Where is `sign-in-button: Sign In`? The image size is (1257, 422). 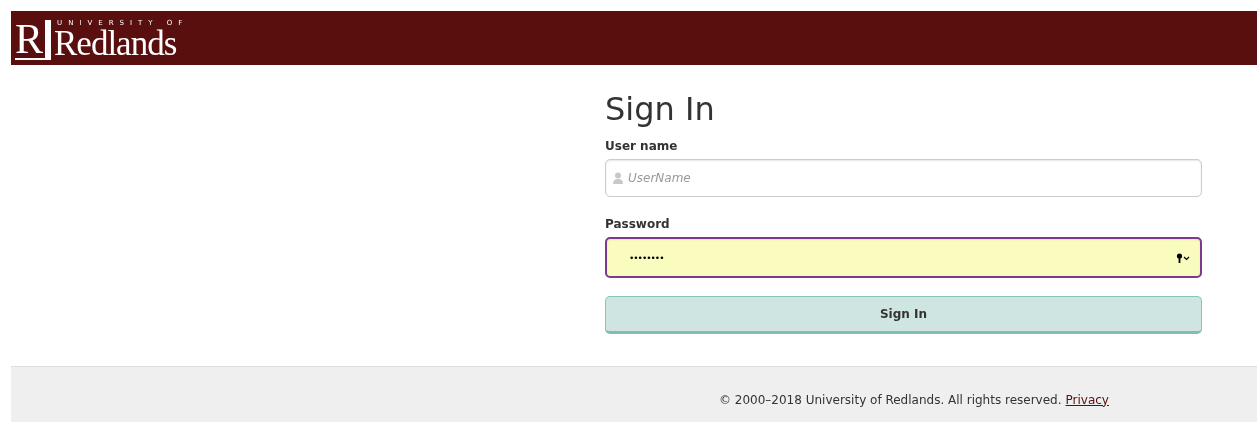
sign-in-button: Sign In is located at coordinates (903, 315).